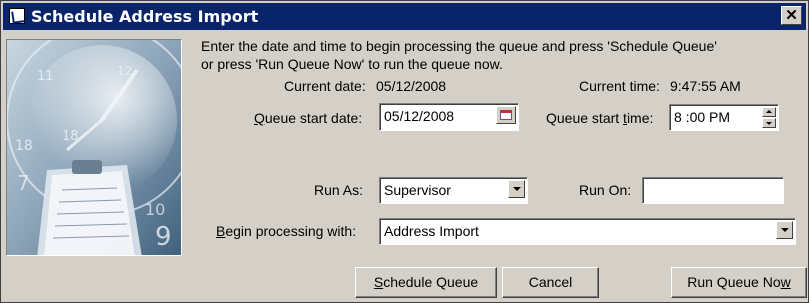 Image resolution: width=809 pixels, height=303 pixels. Describe the element at coordinates (431, 231) in the screenshot. I see `begin-processing-value: Address Import` at that location.